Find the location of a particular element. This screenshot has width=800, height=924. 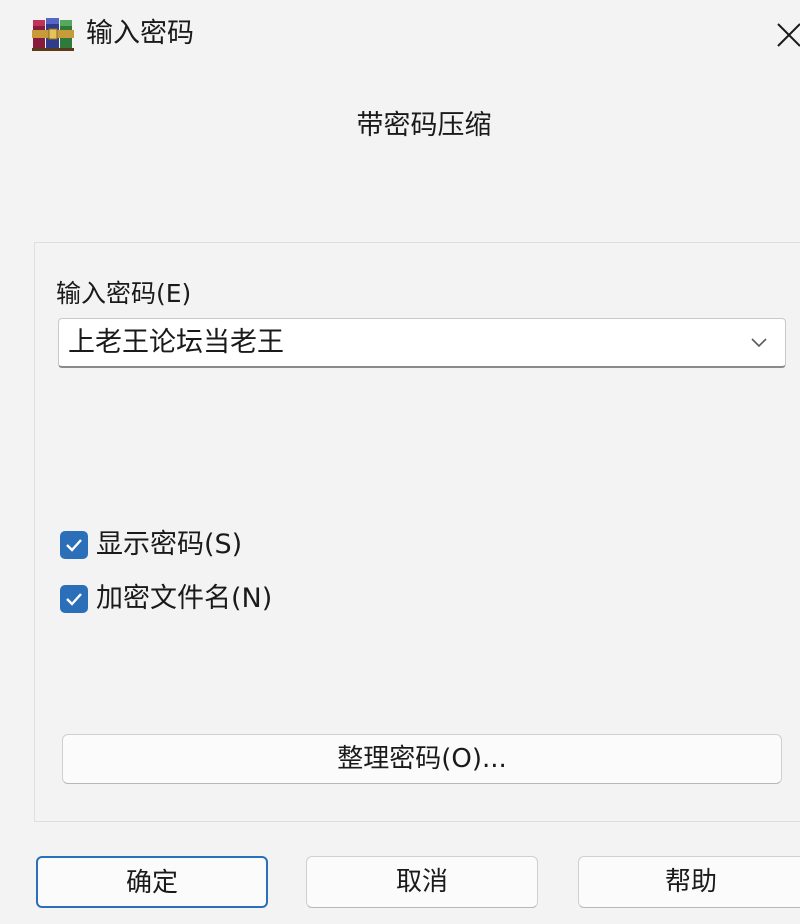

show-password-label: 显示密码(S) is located at coordinates (169, 545).